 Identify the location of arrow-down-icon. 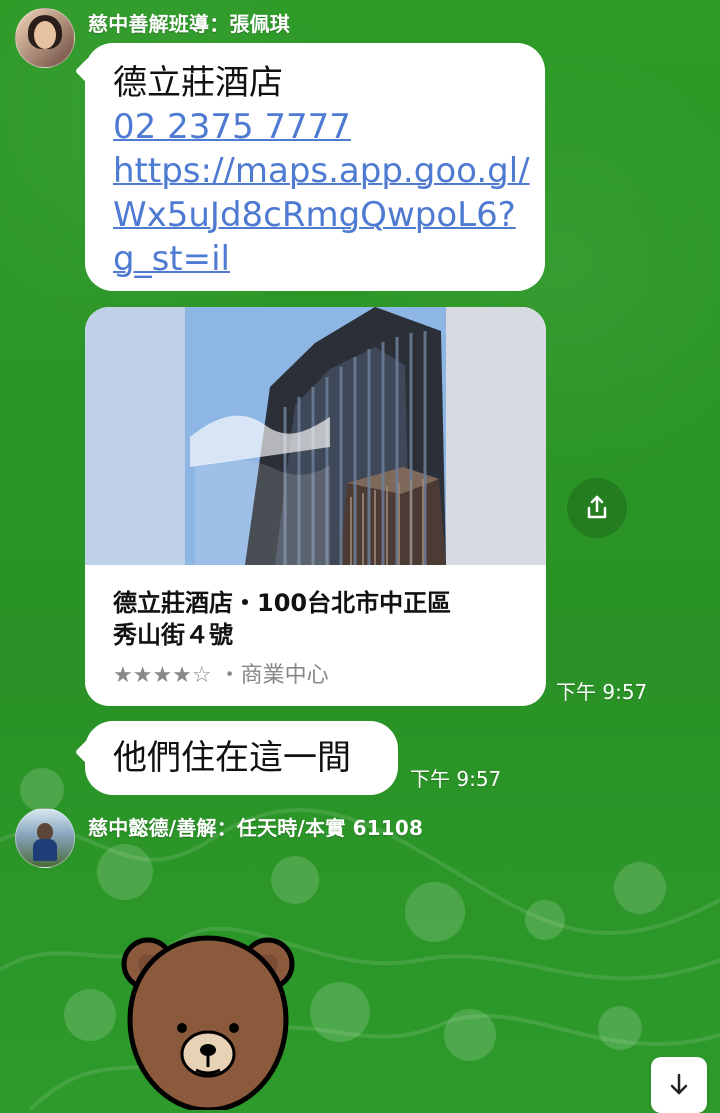
(679, 1084).